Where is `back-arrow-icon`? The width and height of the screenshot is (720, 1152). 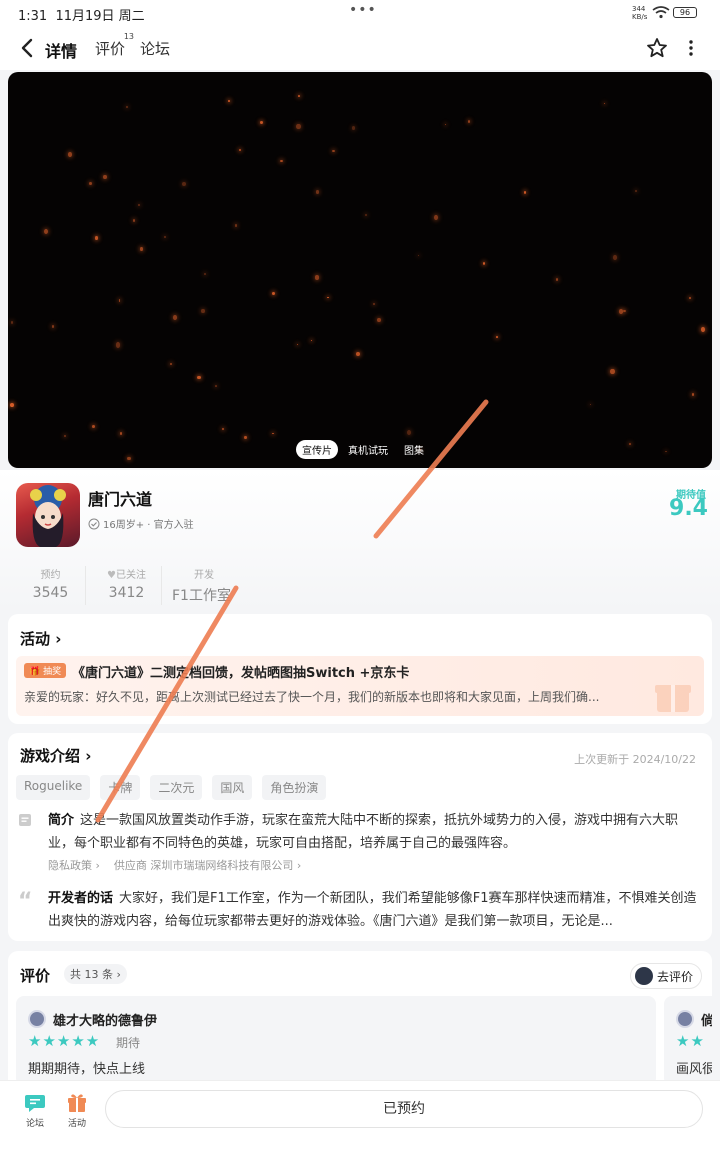
back-arrow-icon is located at coordinates (28, 48).